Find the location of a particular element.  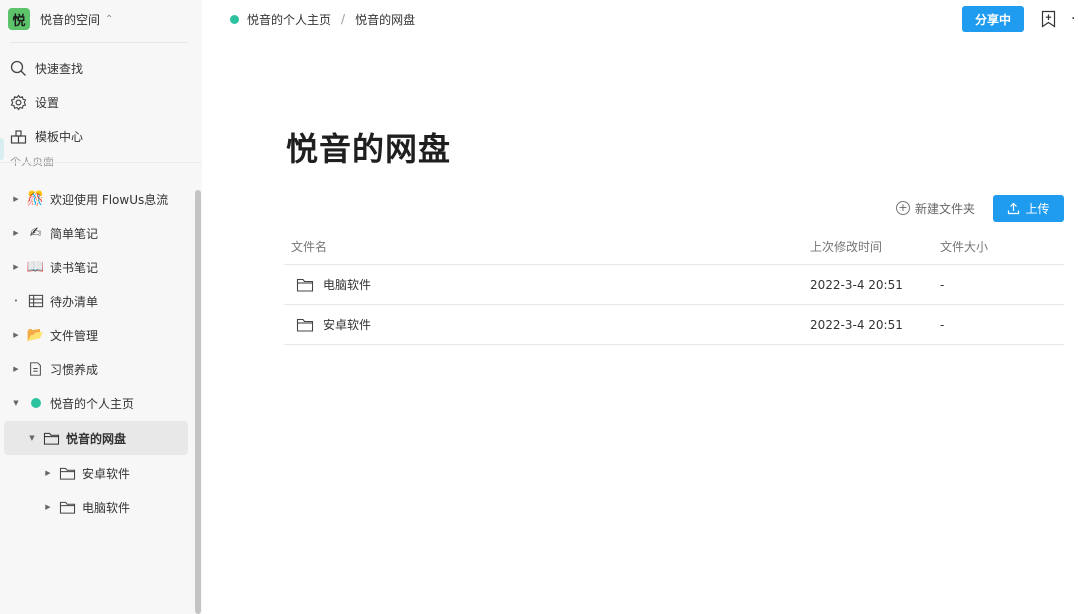

tree-item-label: 文件管理 is located at coordinates (74, 335).